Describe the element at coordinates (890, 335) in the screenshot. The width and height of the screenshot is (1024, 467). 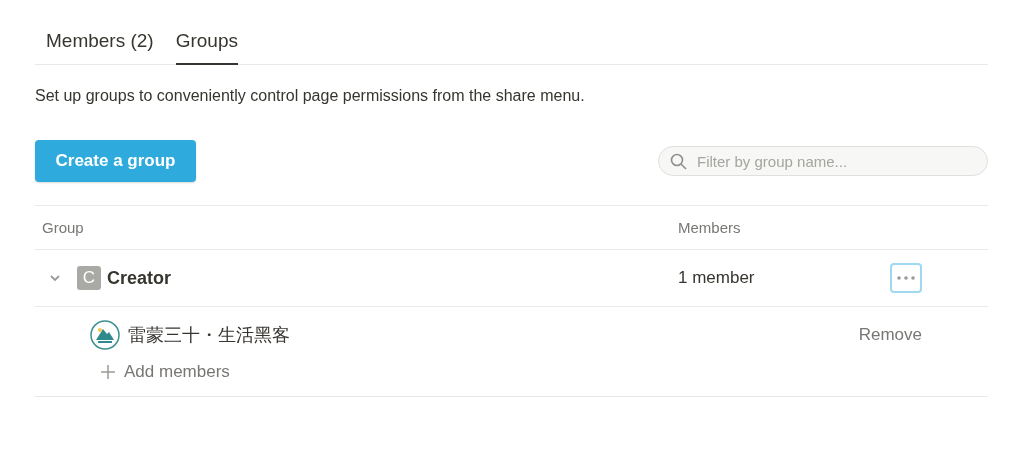
I see `remove-button: Remove` at that location.